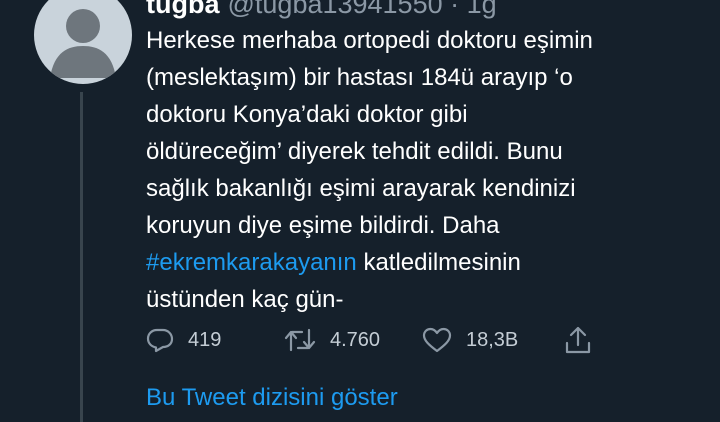  Describe the element at coordinates (438, 262) in the screenshot. I see `tweet-text-fragment: katledilmesinin` at that location.